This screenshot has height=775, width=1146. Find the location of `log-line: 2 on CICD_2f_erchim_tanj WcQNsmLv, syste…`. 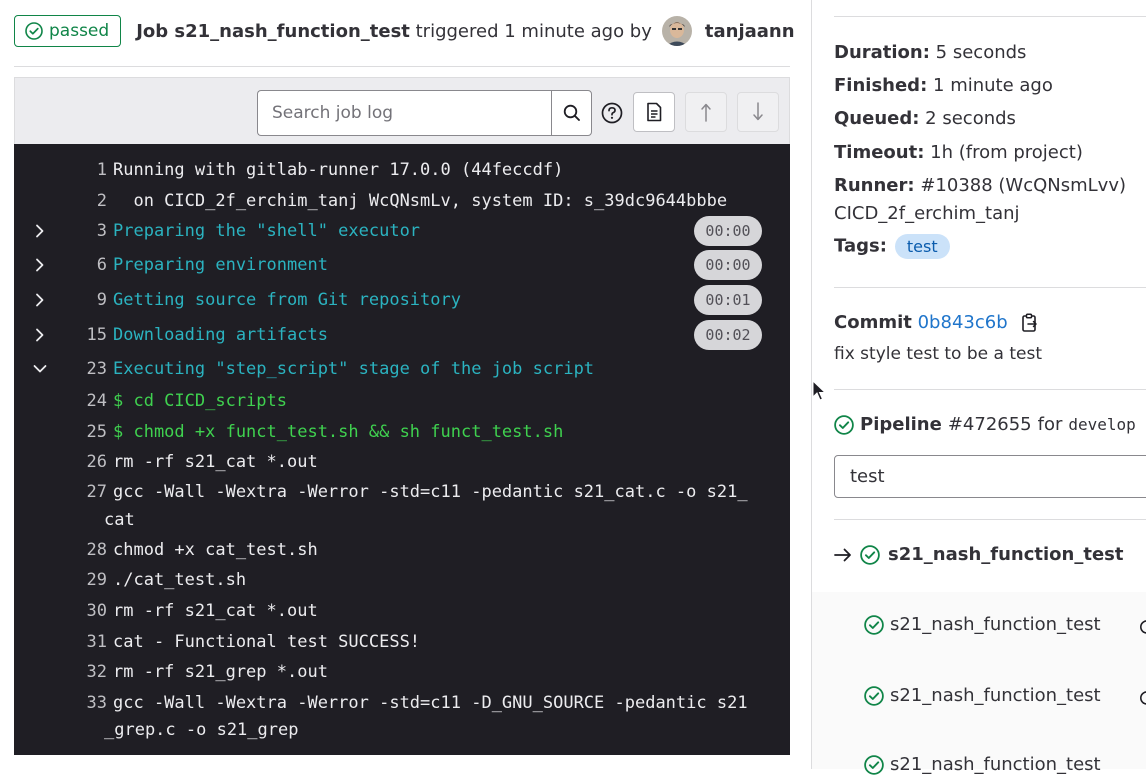

log-line: 2 on CICD_2f_erchim_tanj WcQNsmLv, syste… is located at coordinates (402, 201).